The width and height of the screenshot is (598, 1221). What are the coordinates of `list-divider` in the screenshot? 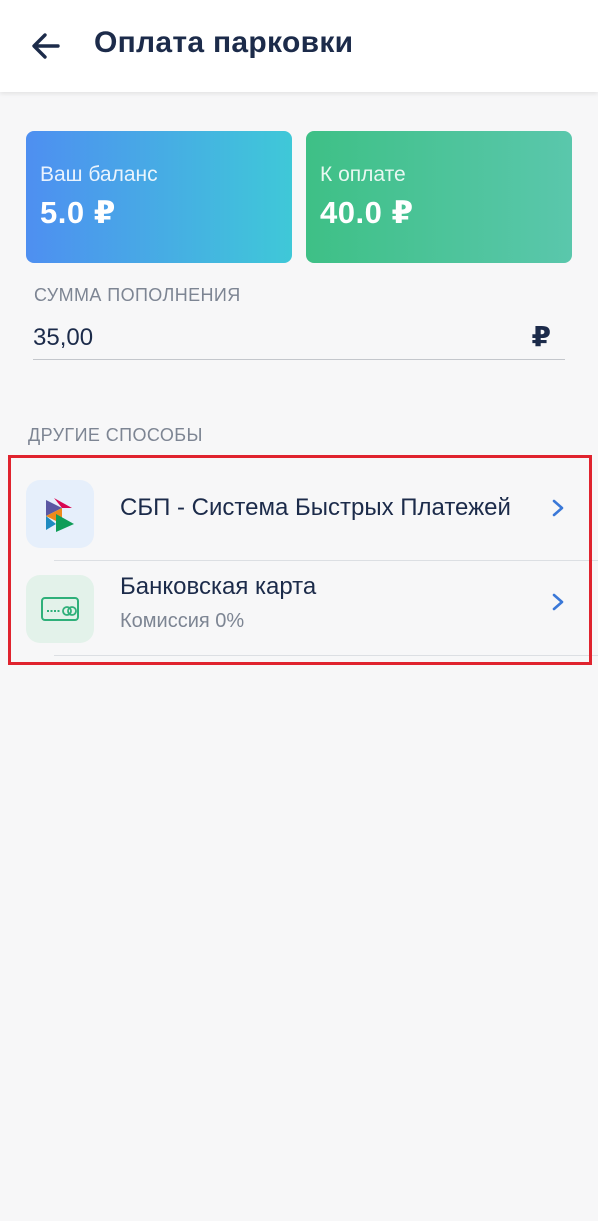 It's located at (326, 655).